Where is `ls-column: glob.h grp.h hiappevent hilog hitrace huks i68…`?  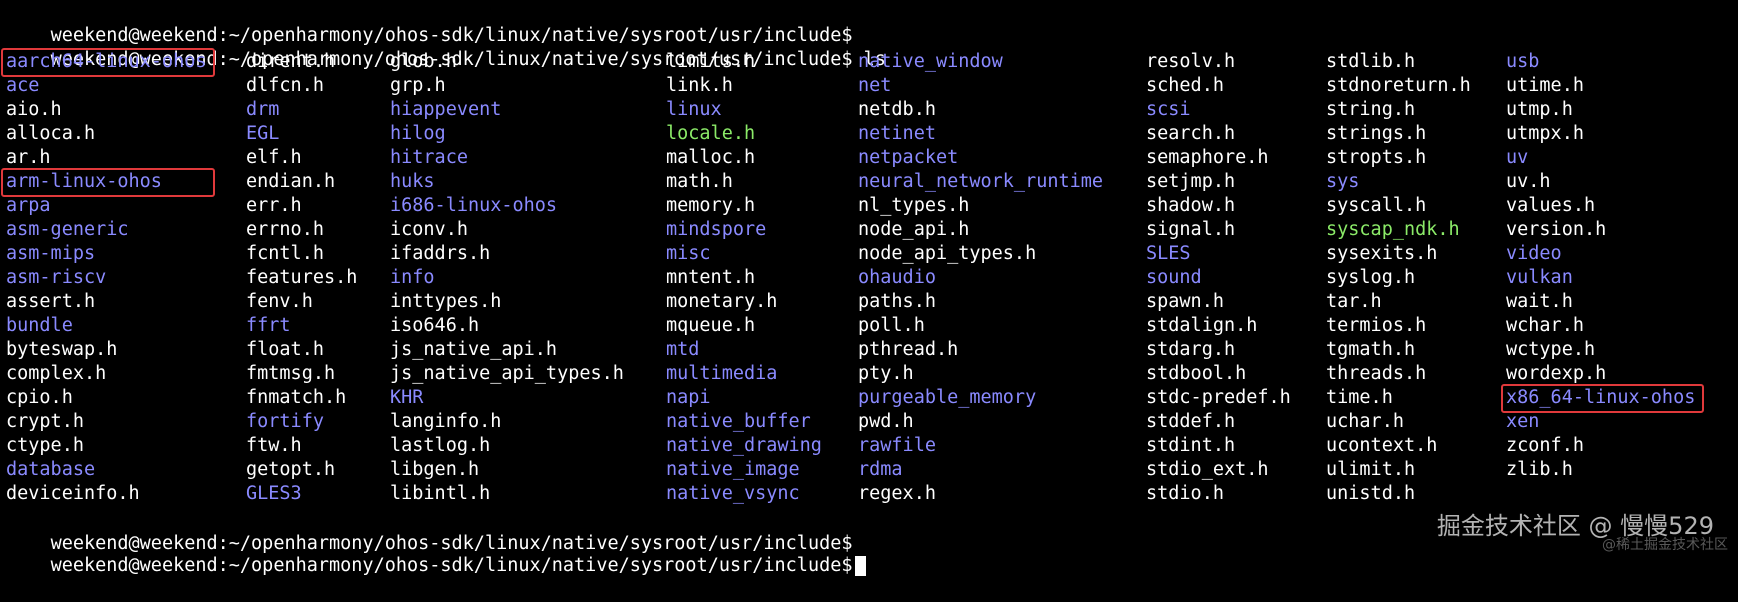
ls-column: glob.h grp.h hiappevent hilog hitrace huks i68… is located at coordinates (507, 278).